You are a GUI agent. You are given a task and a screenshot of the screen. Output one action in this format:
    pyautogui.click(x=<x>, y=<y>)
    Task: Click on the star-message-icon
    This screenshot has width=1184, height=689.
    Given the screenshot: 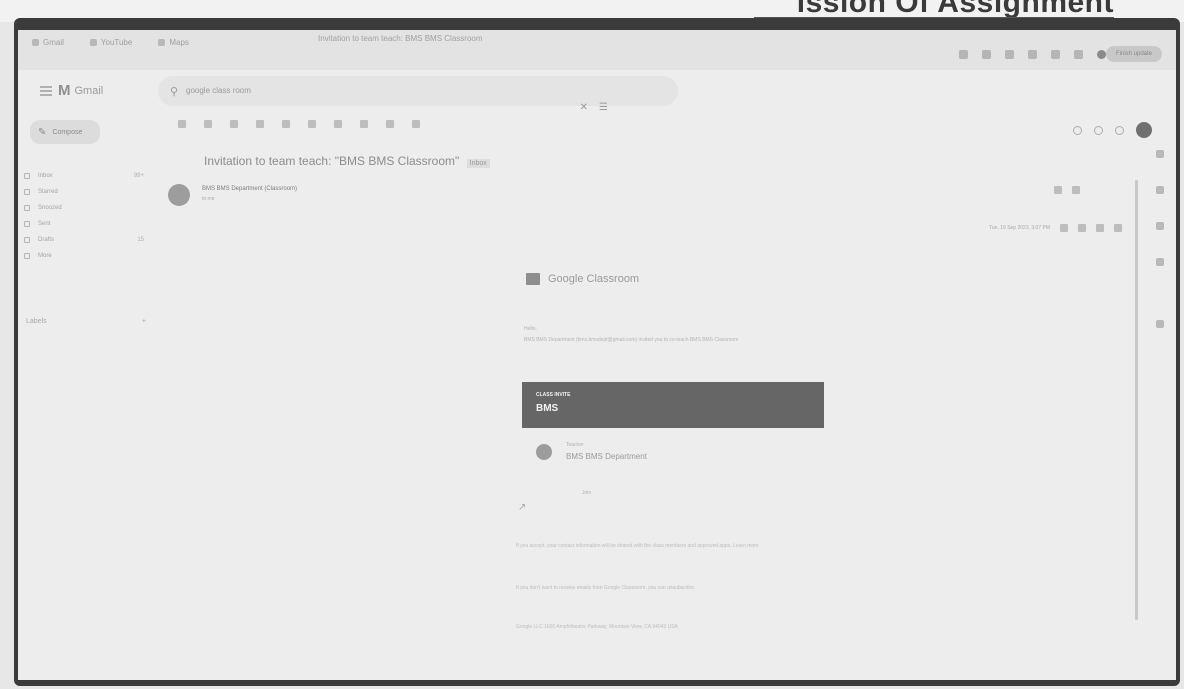 What is the action you would take?
    pyautogui.click(x=1064, y=228)
    